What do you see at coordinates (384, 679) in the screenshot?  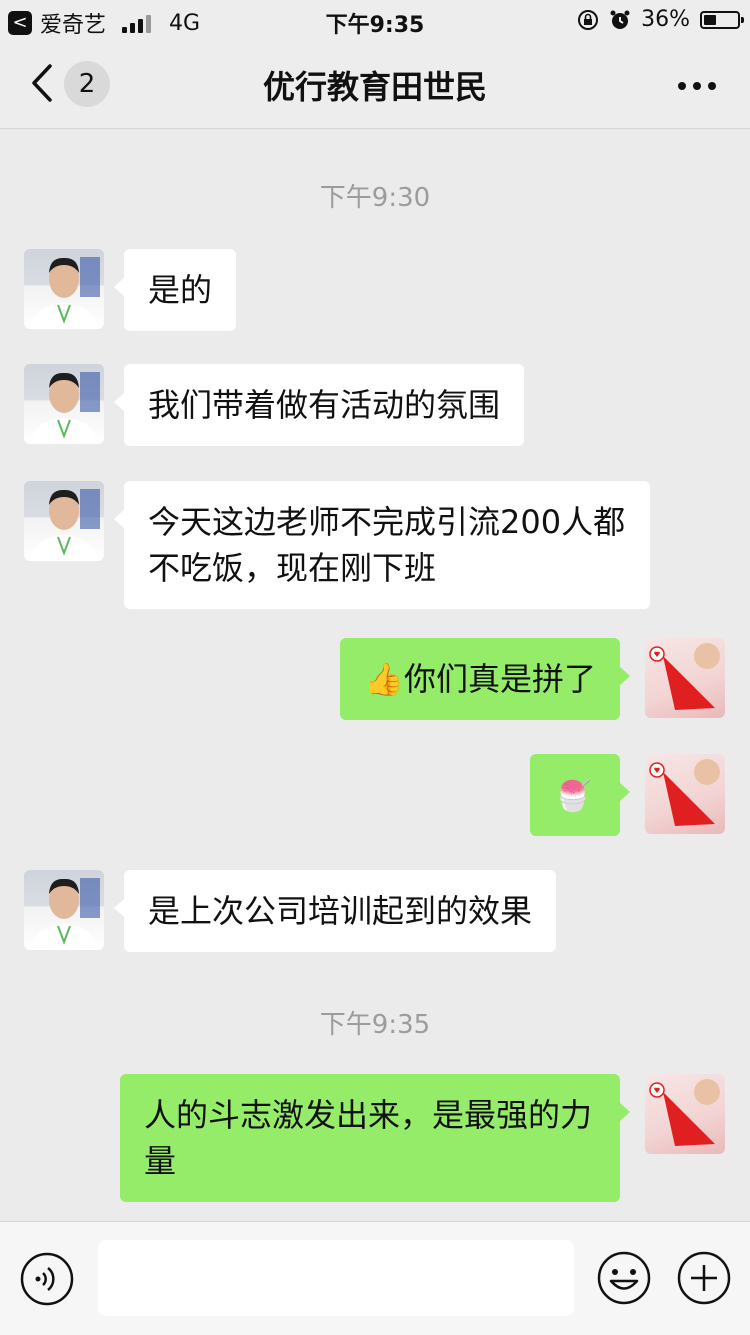 I see `thumbs-up-icon: 👍` at bounding box center [384, 679].